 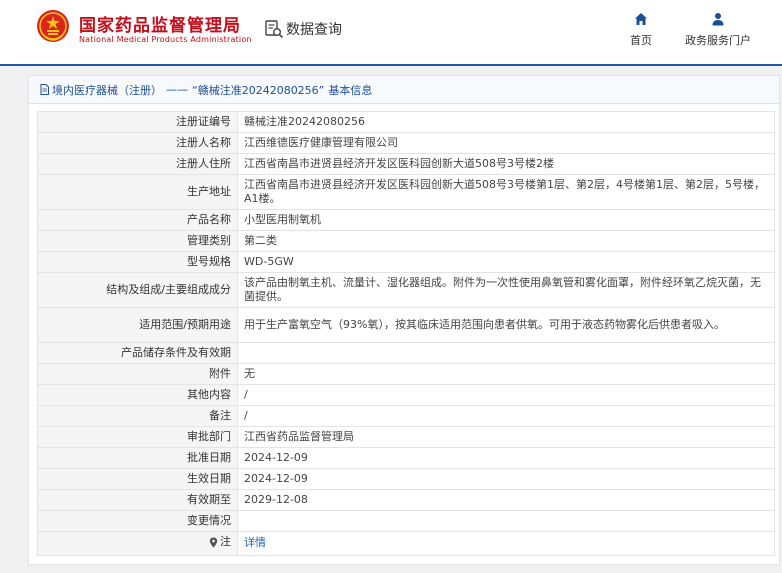 I want to click on table-row: 审批部门 江西省药品监督管理局, so click(x=406, y=437).